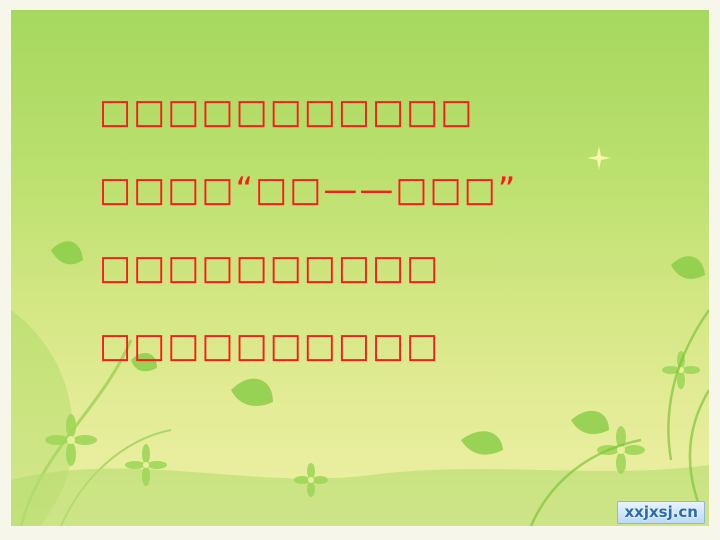  I want to click on text-line-1: □□□□□□□□□□□, so click(287, 112).